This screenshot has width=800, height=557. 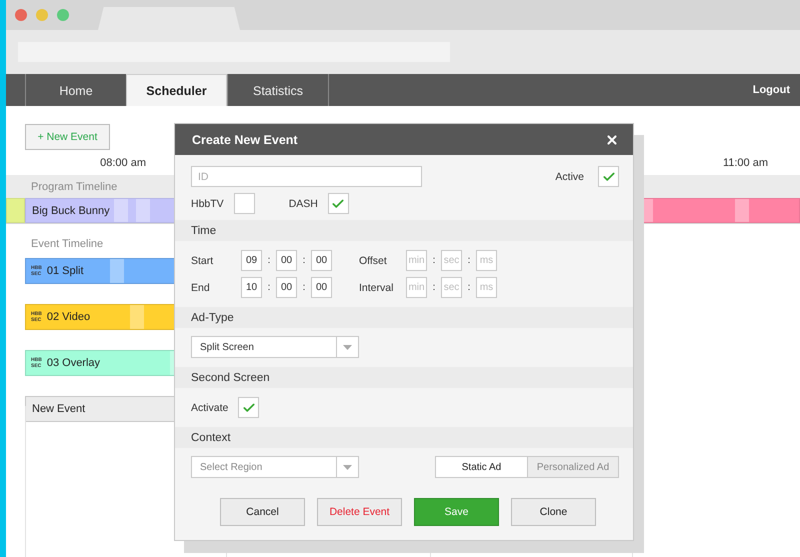 I want to click on select-placeholder: Select Region, so click(x=230, y=467).